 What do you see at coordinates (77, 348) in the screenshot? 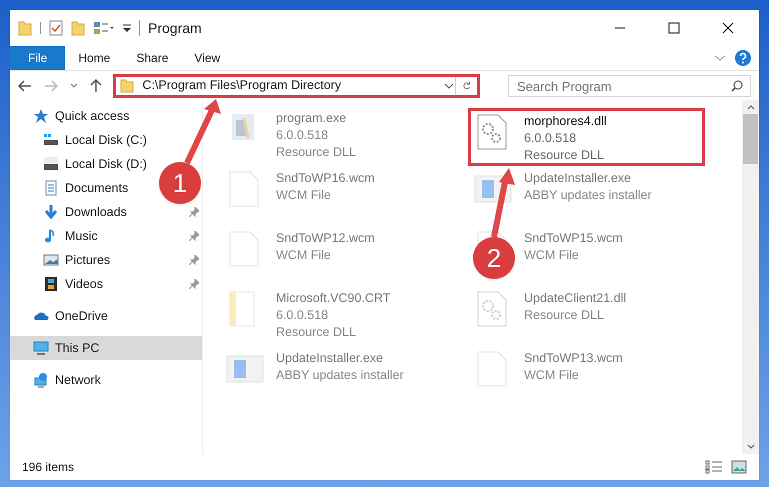
I see `nav-item: This PC` at bounding box center [77, 348].